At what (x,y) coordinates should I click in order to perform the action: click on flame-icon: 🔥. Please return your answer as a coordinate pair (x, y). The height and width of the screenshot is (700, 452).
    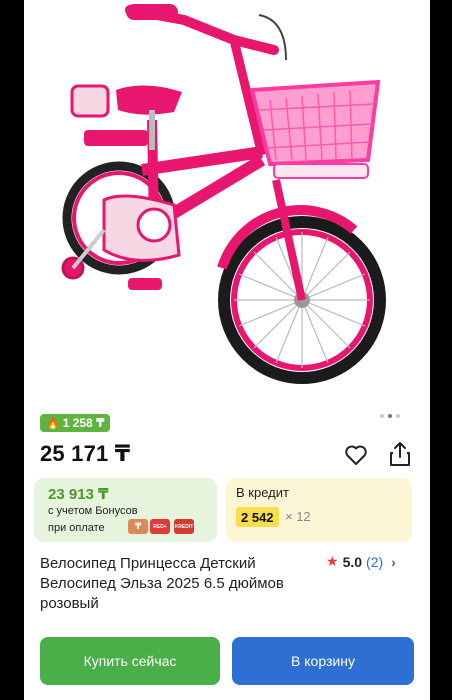
    Looking at the image, I should click on (53, 423).